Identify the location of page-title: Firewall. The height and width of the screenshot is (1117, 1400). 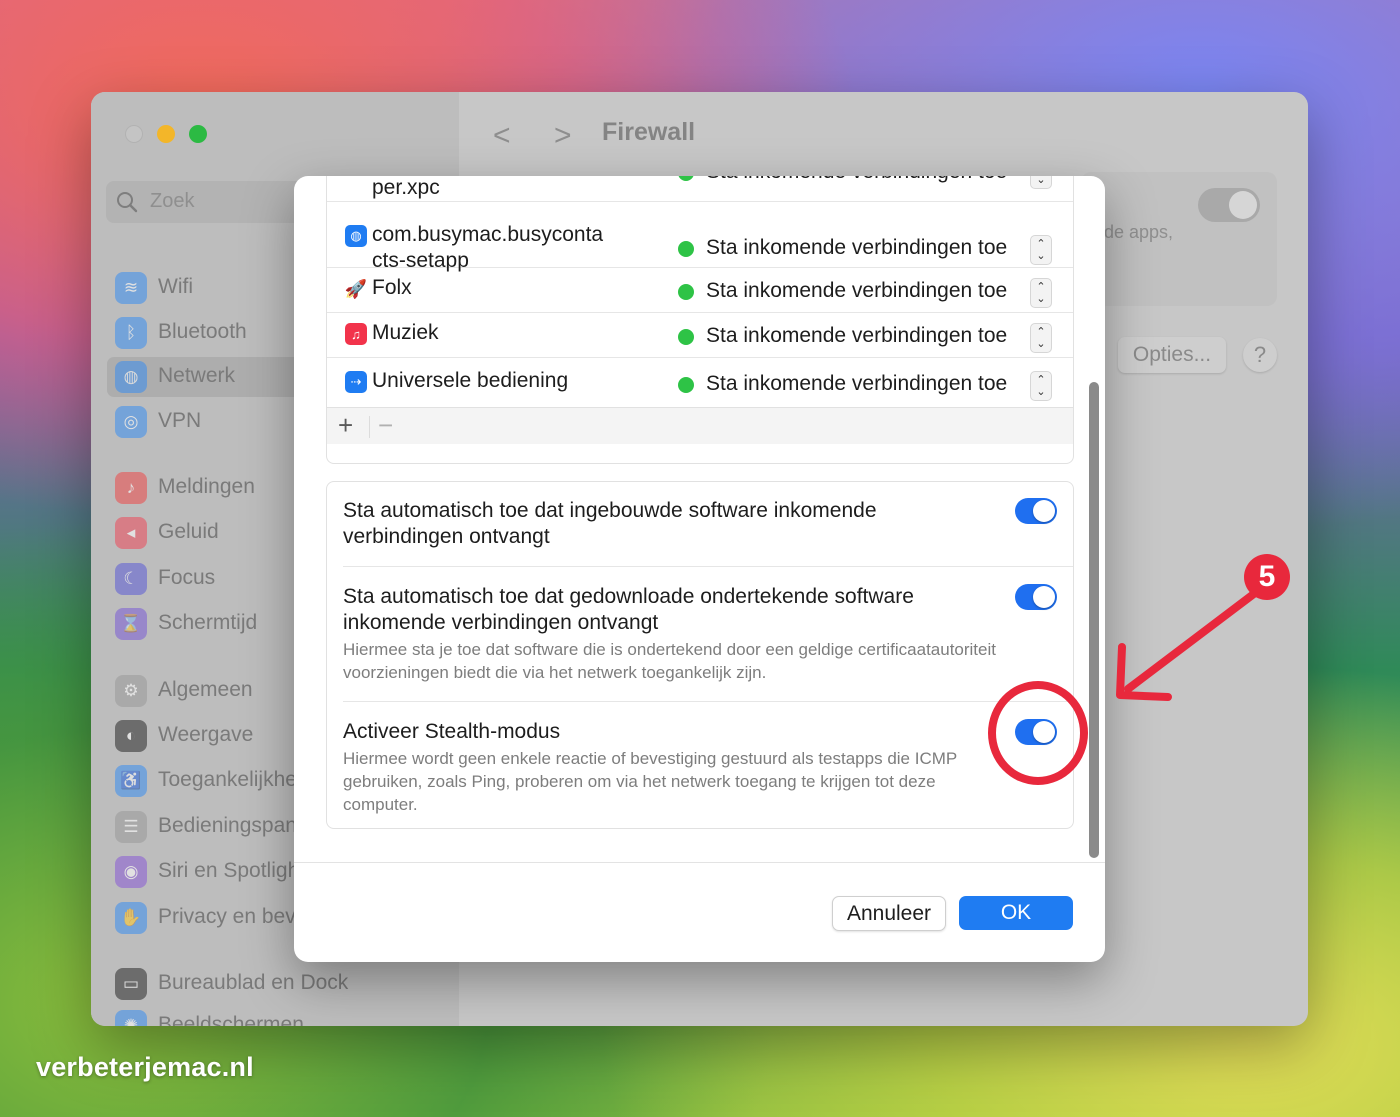
(649, 132).